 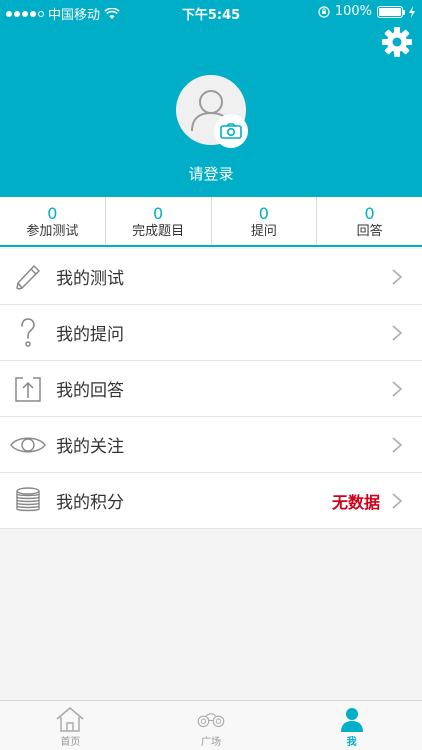 What do you see at coordinates (28, 332) in the screenshot?
I see `question-icon` at bounding box center [28, 332].